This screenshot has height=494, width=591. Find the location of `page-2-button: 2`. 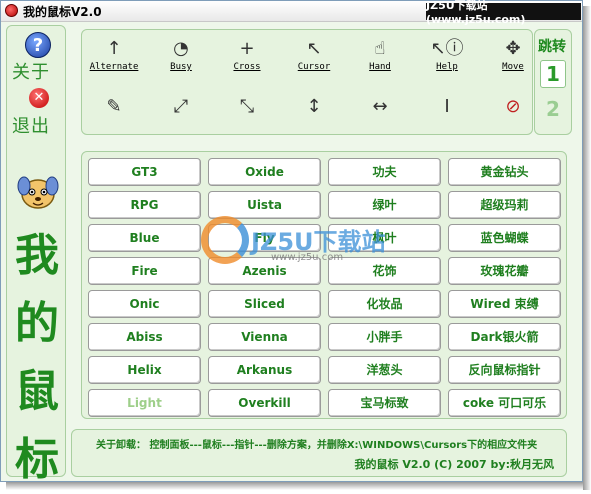

page-2-button: 2 is located at coordinates (553, 110).